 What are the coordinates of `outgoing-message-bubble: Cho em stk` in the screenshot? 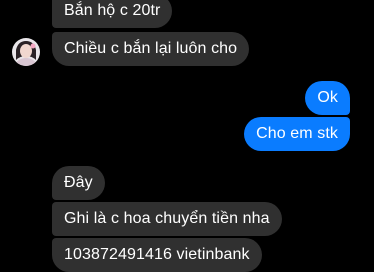 It's located at (297, 134).